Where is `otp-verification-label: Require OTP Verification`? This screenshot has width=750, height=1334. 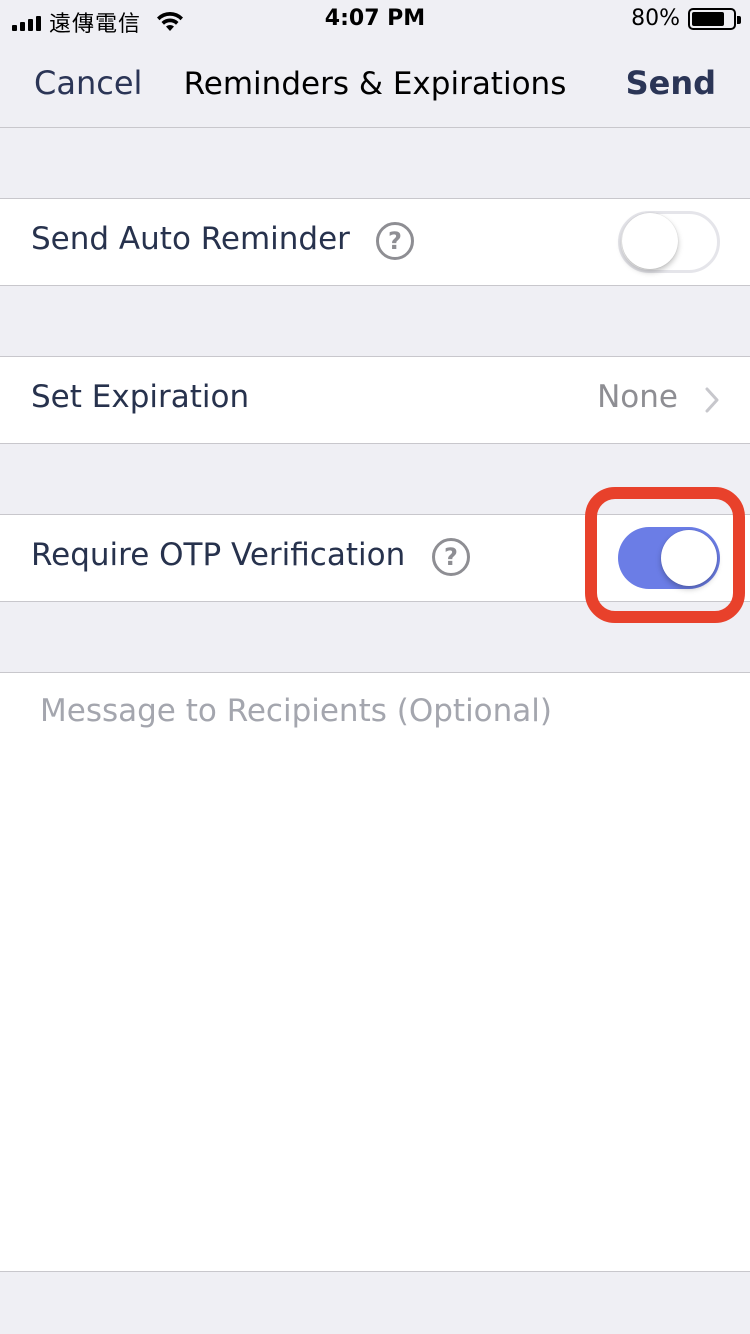 otp-verification-label: Require OTP Verification is located at coordinates (218, 555).